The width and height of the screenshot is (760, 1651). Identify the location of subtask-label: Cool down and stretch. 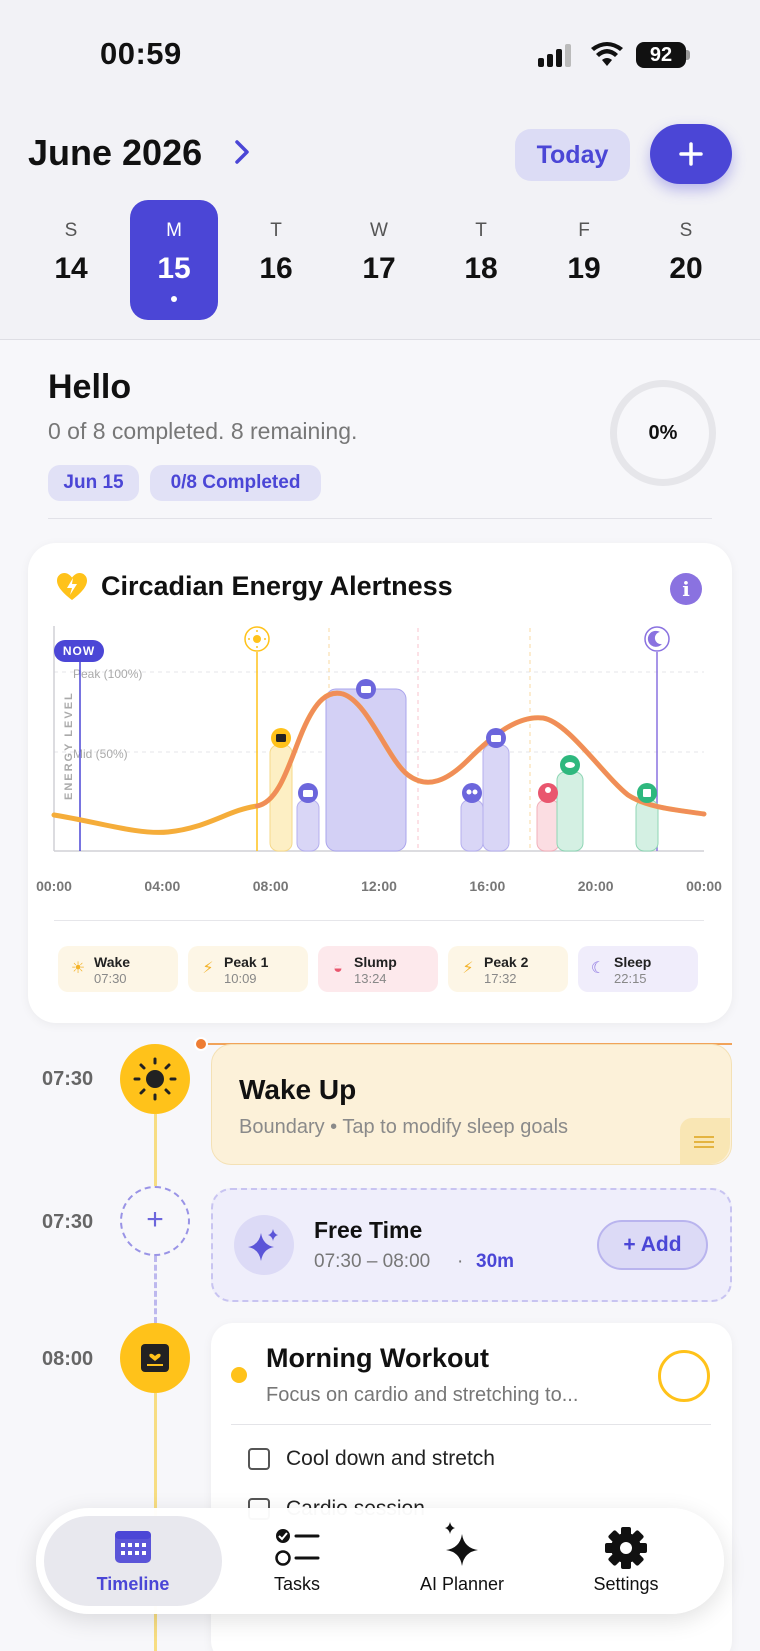
(390, 1458).